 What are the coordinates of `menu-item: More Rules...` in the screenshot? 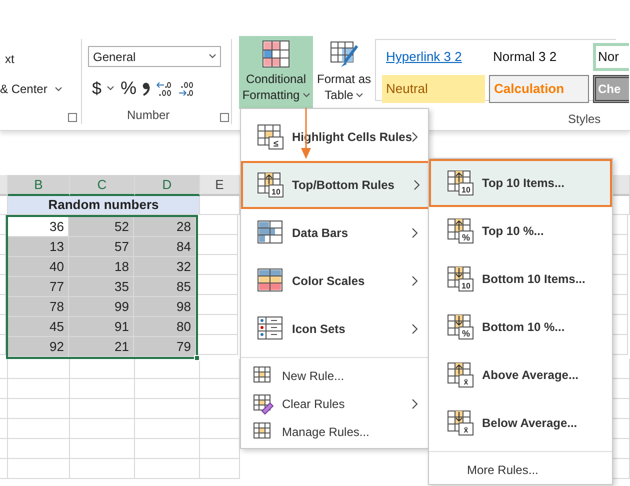 It's located at (520, 470).